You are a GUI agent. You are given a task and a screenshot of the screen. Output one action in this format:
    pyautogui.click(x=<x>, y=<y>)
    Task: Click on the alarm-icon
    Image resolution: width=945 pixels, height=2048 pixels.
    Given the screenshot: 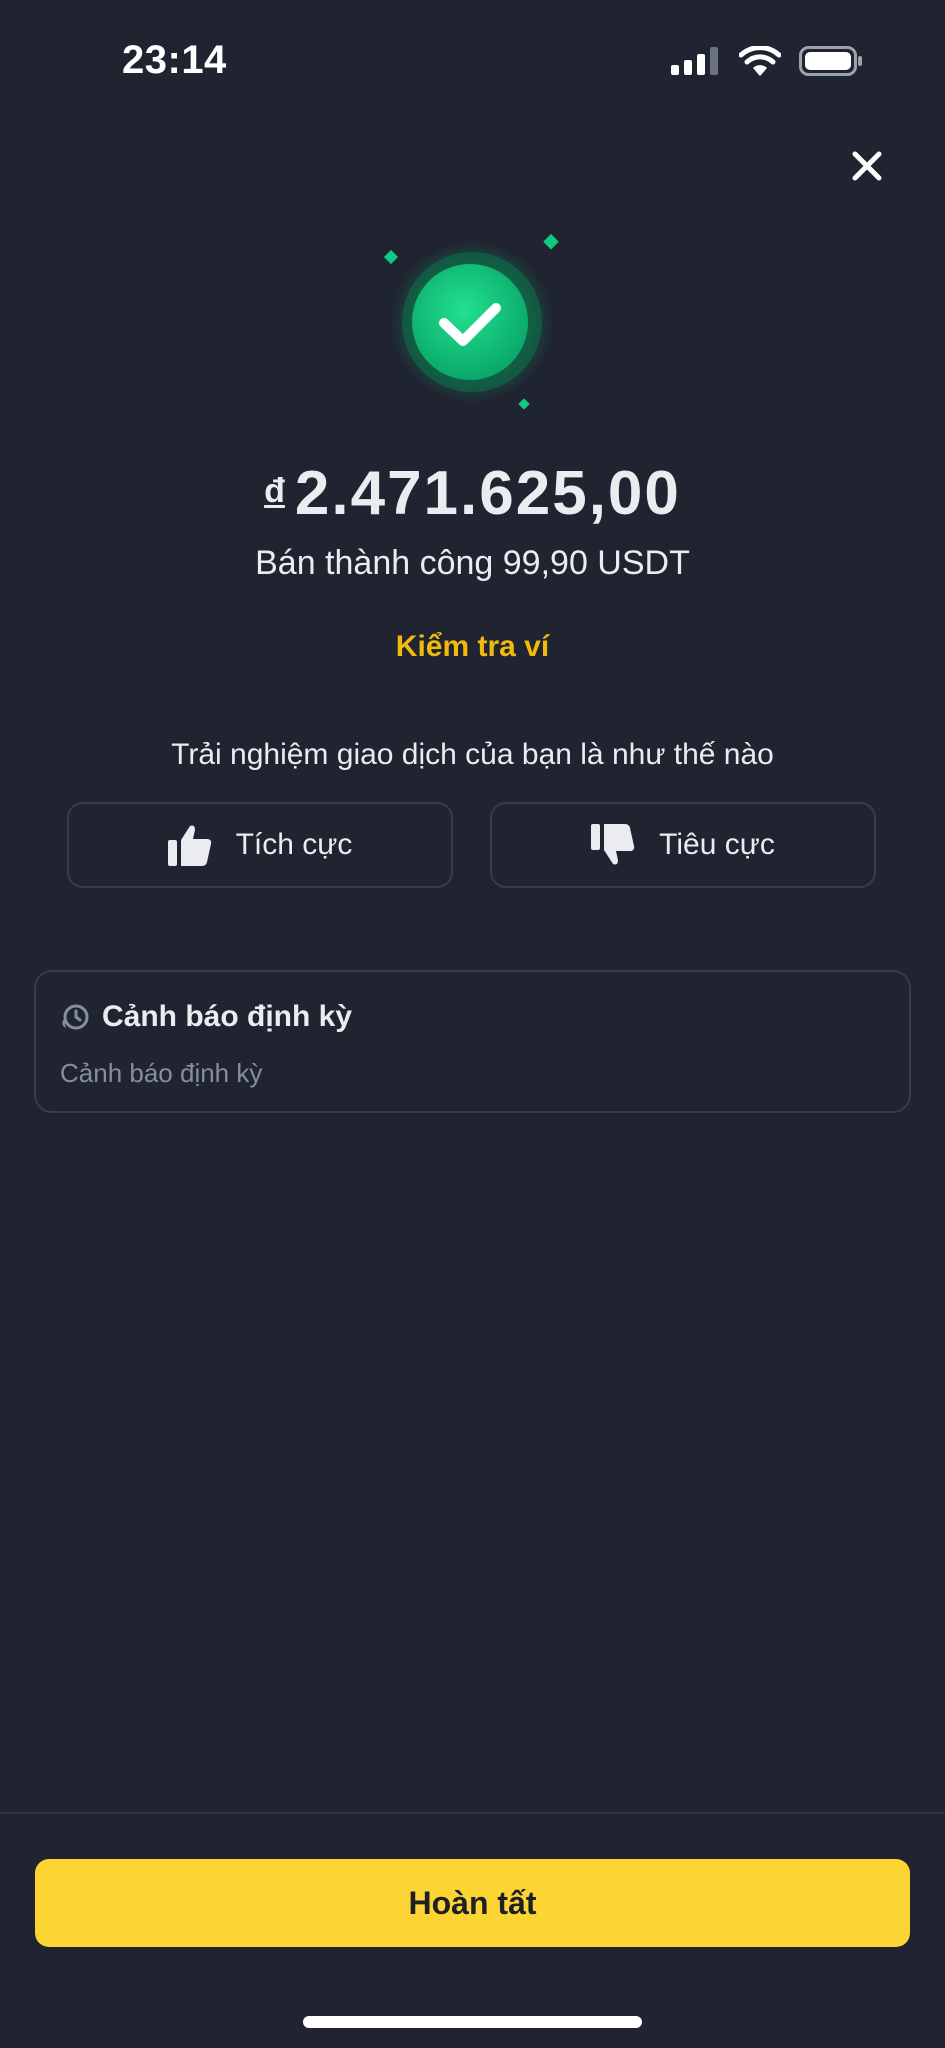 What is the action you would take?
    pyautogui.click(x=75, y=1017)
    